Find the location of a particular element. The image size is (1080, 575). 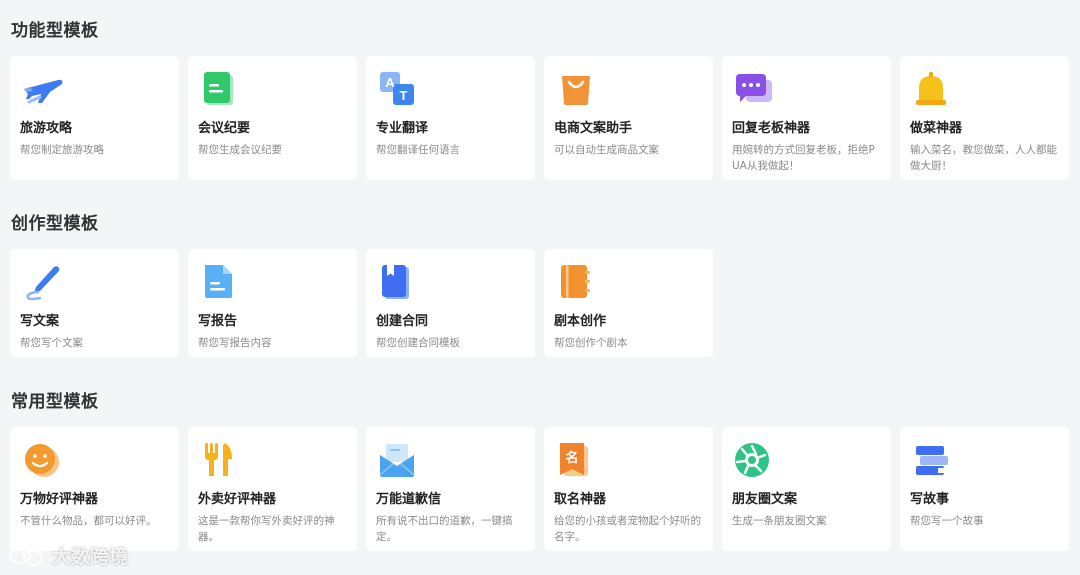

envelope-icon is located at coordinates (397, 460).